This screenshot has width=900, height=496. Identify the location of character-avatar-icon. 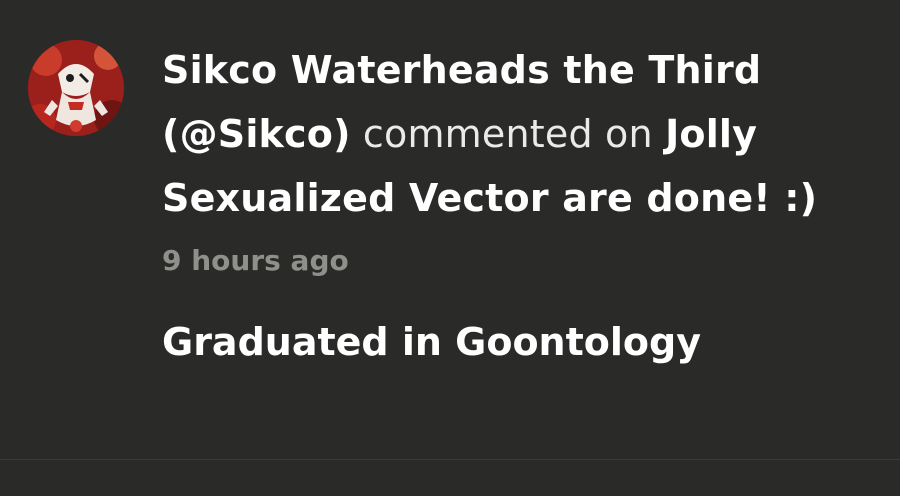
(76, 88).